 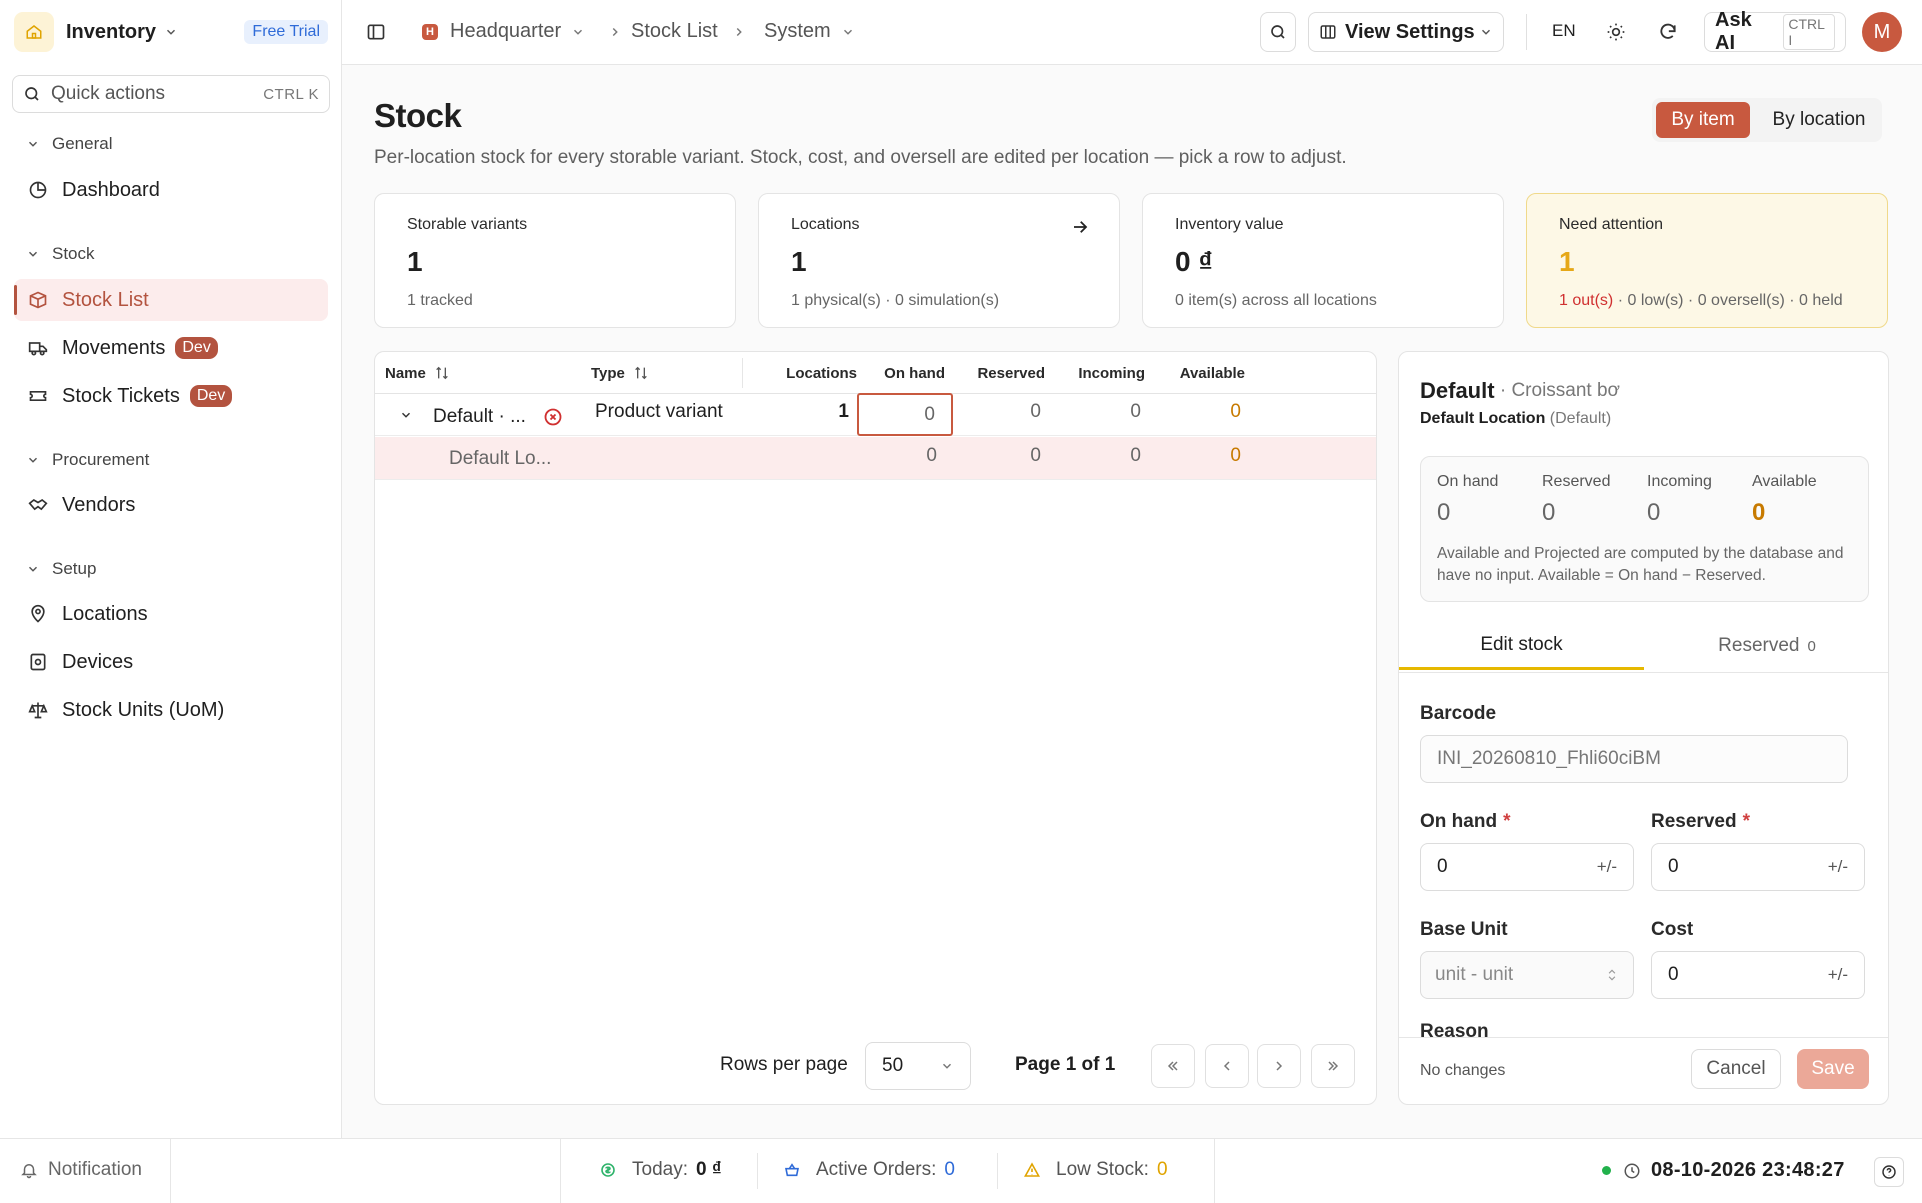 What do you see at coordinates (1668, 32) in the screenshot?
I see `refresh-icon` at bounding box center [1668, 32].